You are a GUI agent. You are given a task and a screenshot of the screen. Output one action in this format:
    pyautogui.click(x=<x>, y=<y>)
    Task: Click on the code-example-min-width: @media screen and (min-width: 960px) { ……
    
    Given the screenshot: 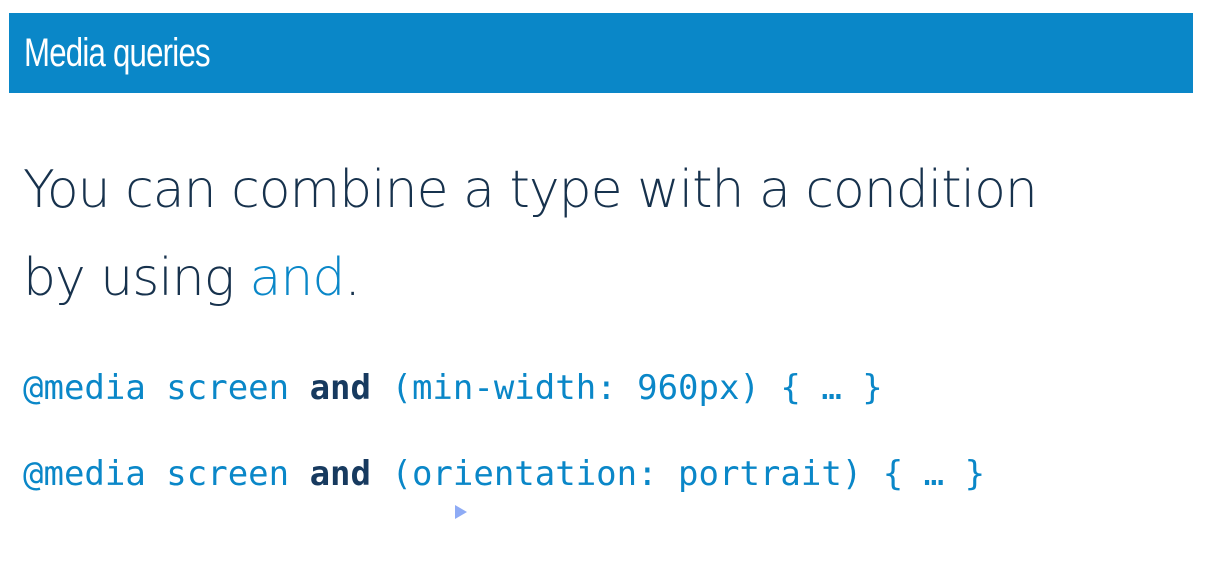 What is the action you would take?
    pyautogui.click(x=453, y=388)
    